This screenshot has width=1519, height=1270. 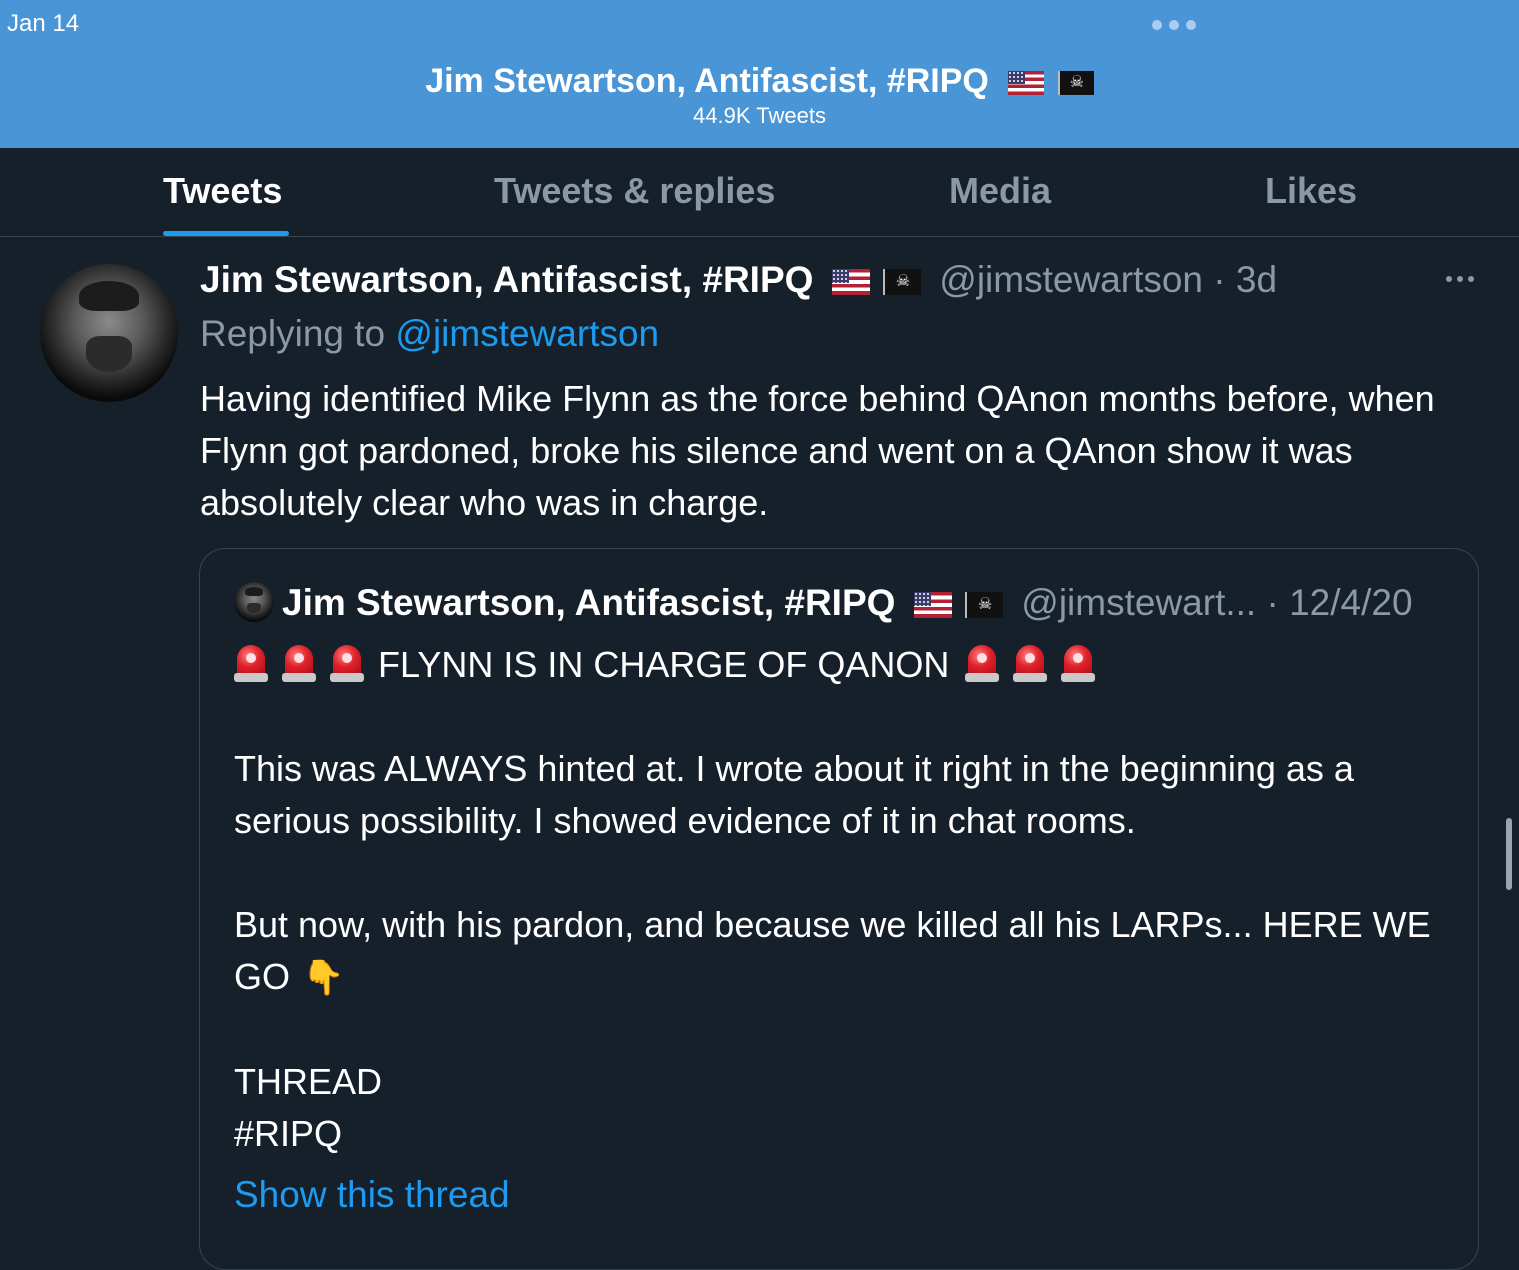 What do you see at coordinates (1000, 191) in the screenshot?
I see `tab-media: Media` at bounding box center [1000, 191].